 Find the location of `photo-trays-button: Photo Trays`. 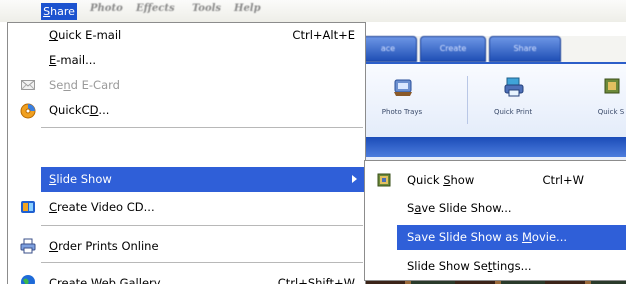

photo-trays-button: Photo Trays is located at coordinates (402, 102).